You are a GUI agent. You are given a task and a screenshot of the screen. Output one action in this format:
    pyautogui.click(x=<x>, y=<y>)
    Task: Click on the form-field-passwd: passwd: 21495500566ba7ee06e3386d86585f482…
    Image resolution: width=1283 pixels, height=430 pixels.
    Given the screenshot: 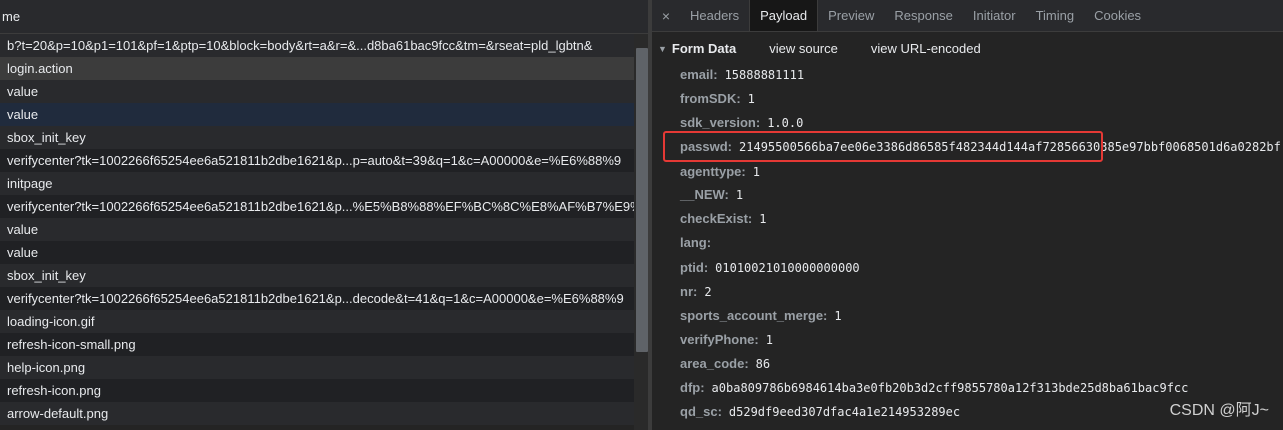 What is the action you would take?
    pyautogui.click(x=980, y=147)
    